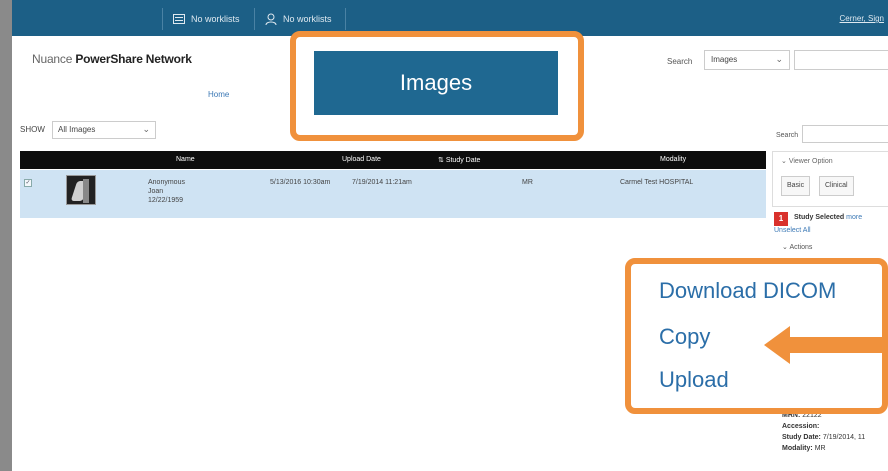 The height and width of the screenshot is (471, 888). What do you see at coordinates (166, 182) in the screenshot?
I see `patient-name-line: Anonymous` at bounding box center [166, 182].